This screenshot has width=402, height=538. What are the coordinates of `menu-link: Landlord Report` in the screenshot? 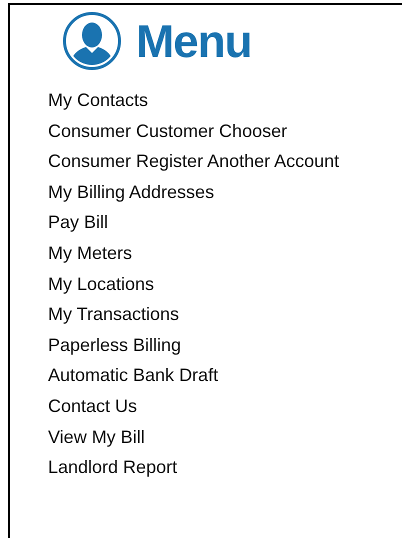 It's located at (113, 467).